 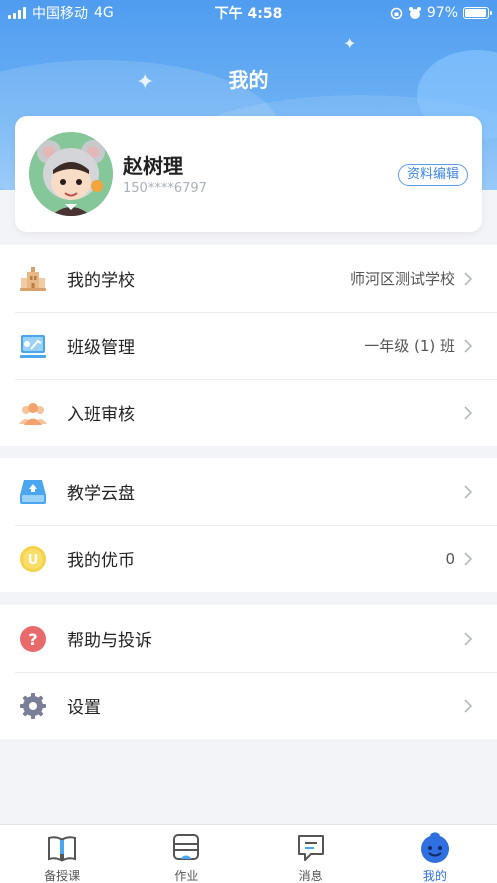 What do you see at coordinates (310, 848) in the screenshot?
I see `message-icon` at bounding box center [310, 848].